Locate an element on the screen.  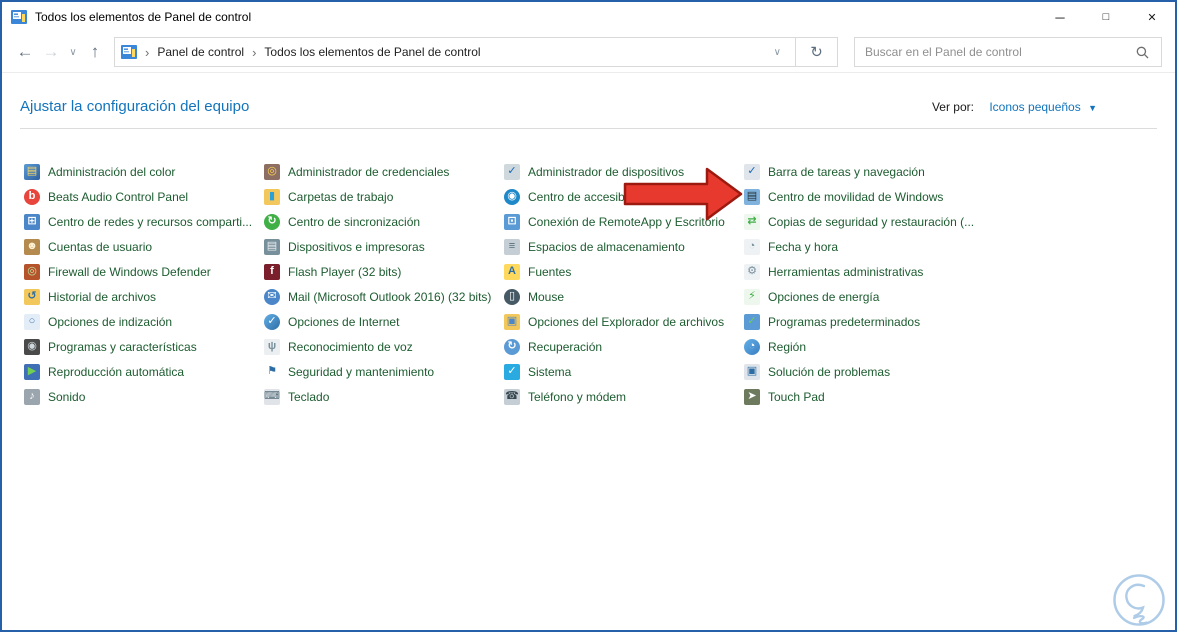
control-panel-item: ☻ Cuentas de usuario is located at coordinates (144, 246).